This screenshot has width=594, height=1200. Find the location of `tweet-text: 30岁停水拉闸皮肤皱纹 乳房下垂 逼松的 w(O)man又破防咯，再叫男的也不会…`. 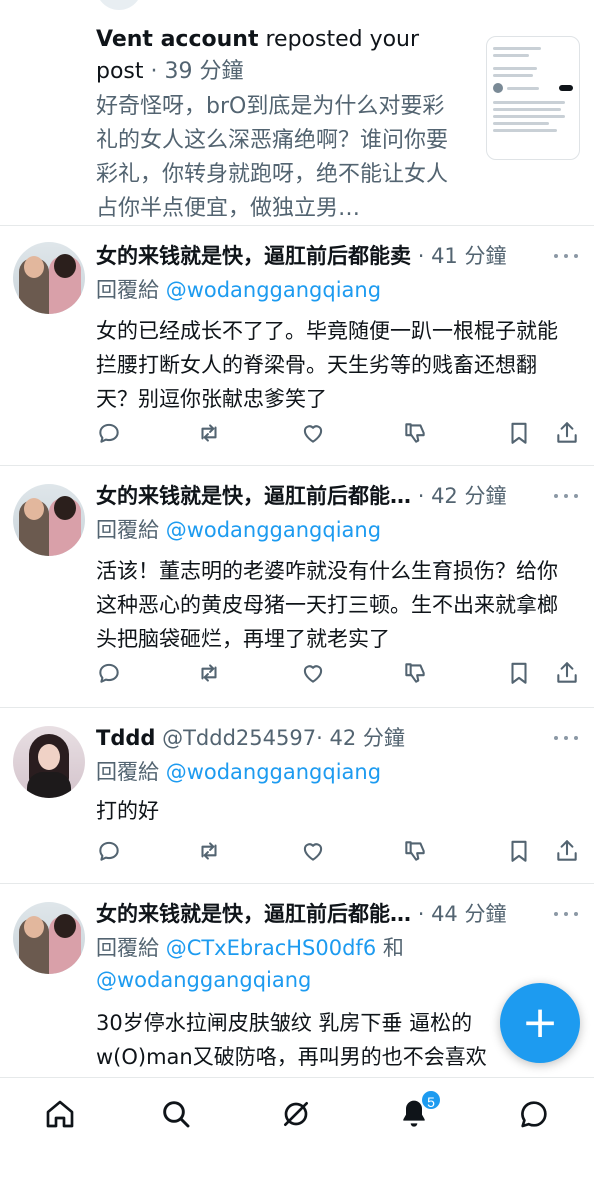

tweet-text: 30岁停水拉闸皮肤皱纹 乳房下垂 逼松的 w(O)man又破防咯，再叫男的也不会… is located at coordinates (291, 1040).